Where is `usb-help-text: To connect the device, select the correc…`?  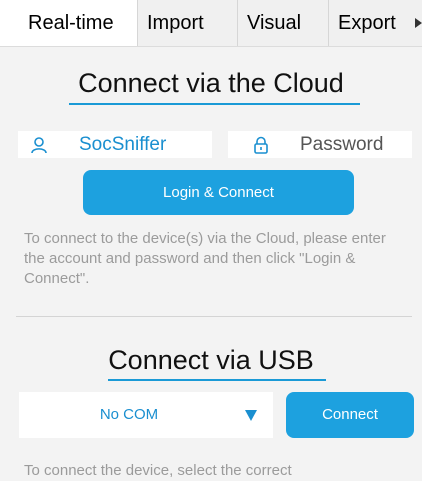 usb-help-text: To connect the device, select the correc… is located at coordinates (158, 470).